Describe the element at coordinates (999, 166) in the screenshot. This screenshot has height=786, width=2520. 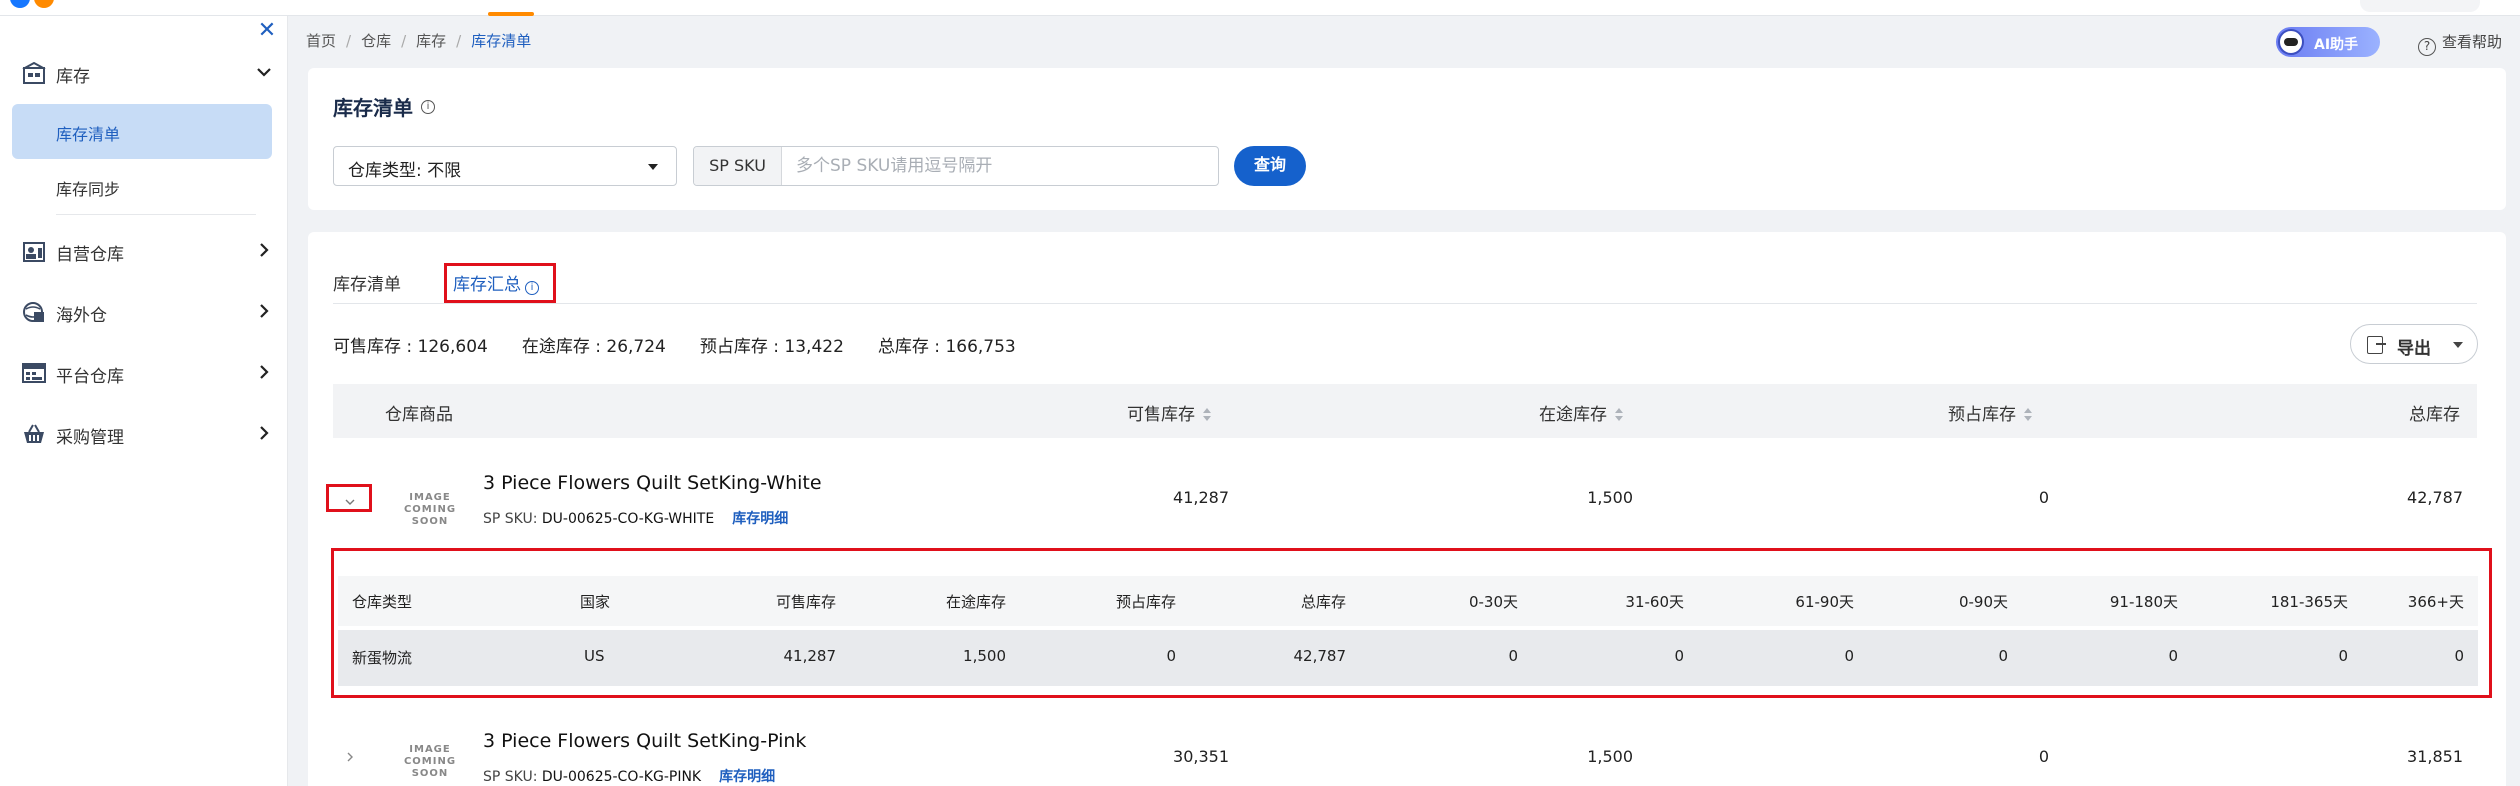
I see `sku-search-input` at that location.